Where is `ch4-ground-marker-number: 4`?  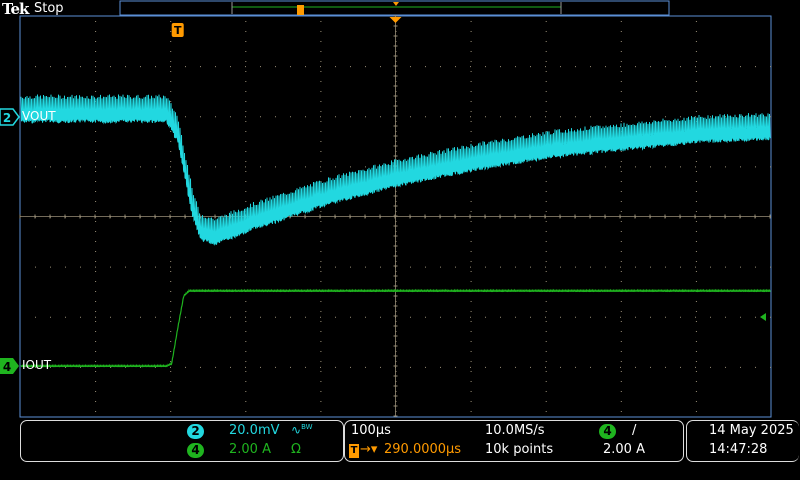
ch4-ground-marker-number: 4 is located at coordinates (7, 367).